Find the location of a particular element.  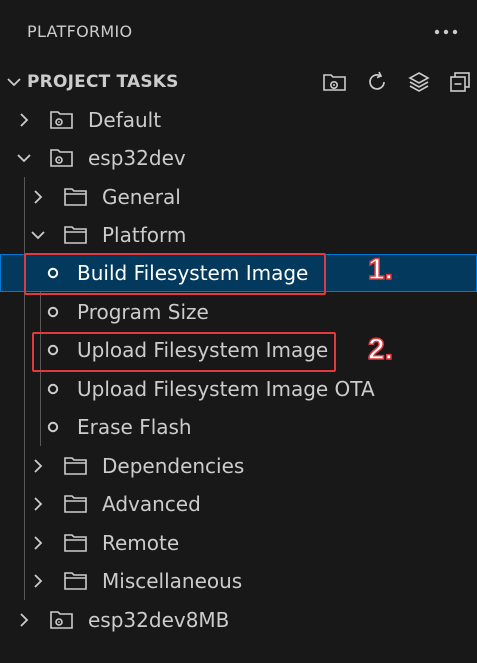

folder-open-icon is located at coordinates (75, 235).